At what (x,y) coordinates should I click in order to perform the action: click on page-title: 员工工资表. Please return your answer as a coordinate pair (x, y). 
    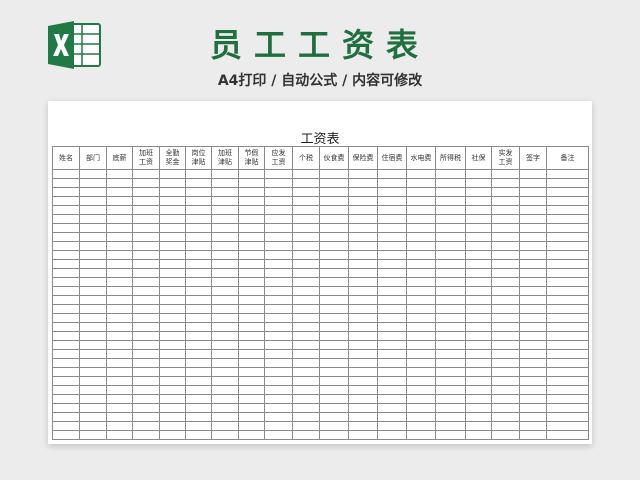
    Looking at the image, I should click on (319, 45).